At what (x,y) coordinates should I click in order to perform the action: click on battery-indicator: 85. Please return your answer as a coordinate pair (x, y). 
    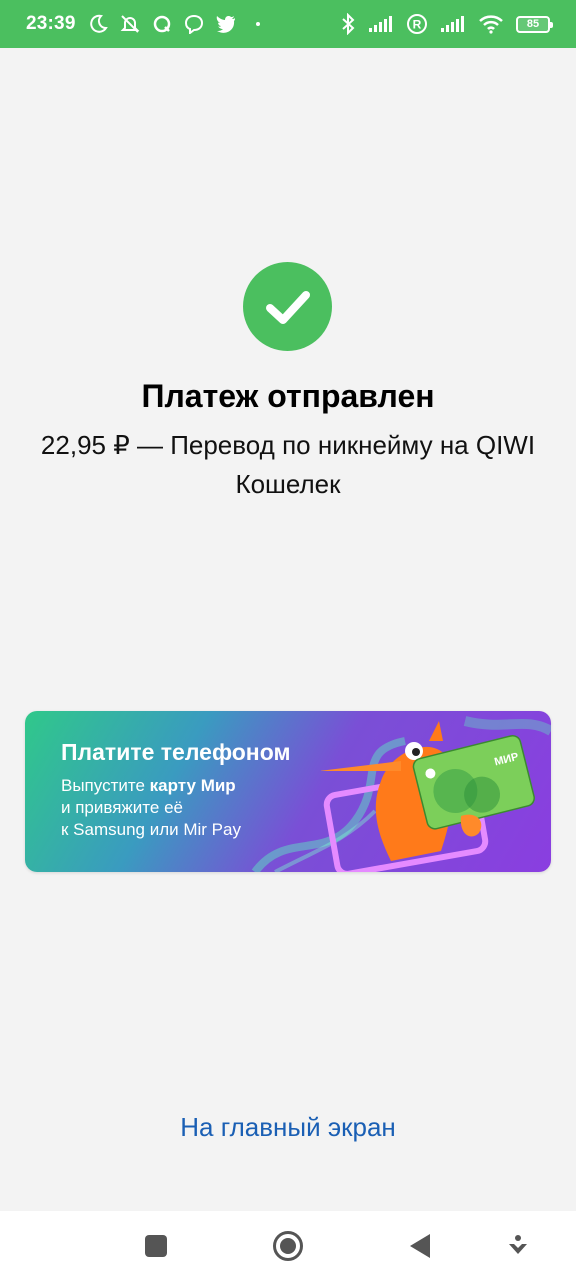
    Looking at the image, I should click on (534, 24).